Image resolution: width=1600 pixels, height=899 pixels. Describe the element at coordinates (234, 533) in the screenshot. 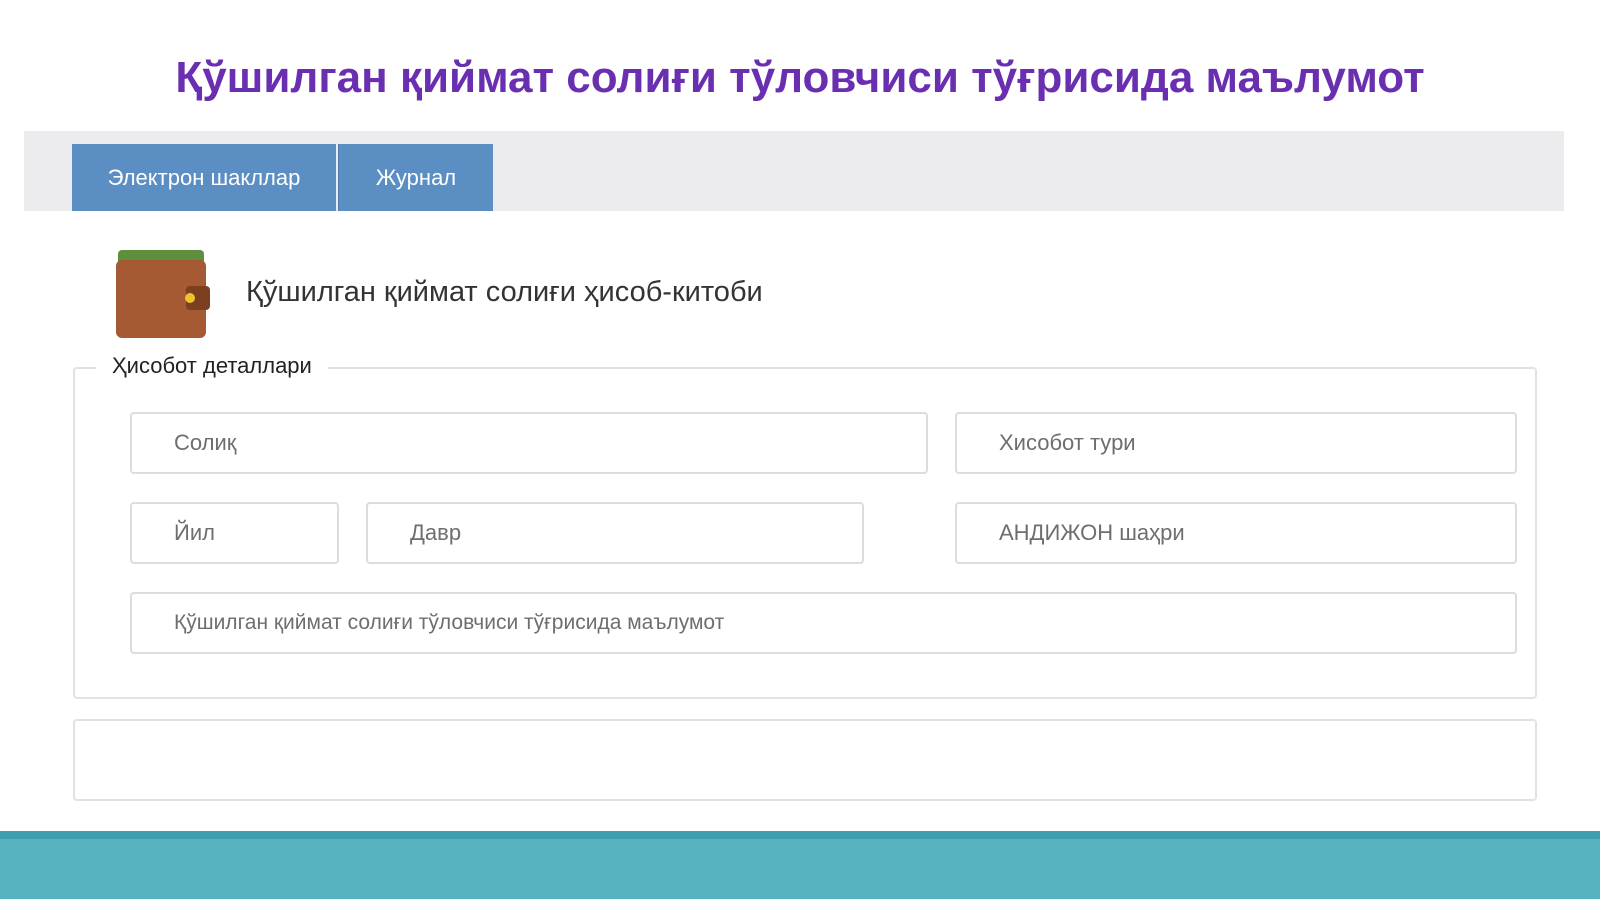

I see `year-field: Йил` at that location.